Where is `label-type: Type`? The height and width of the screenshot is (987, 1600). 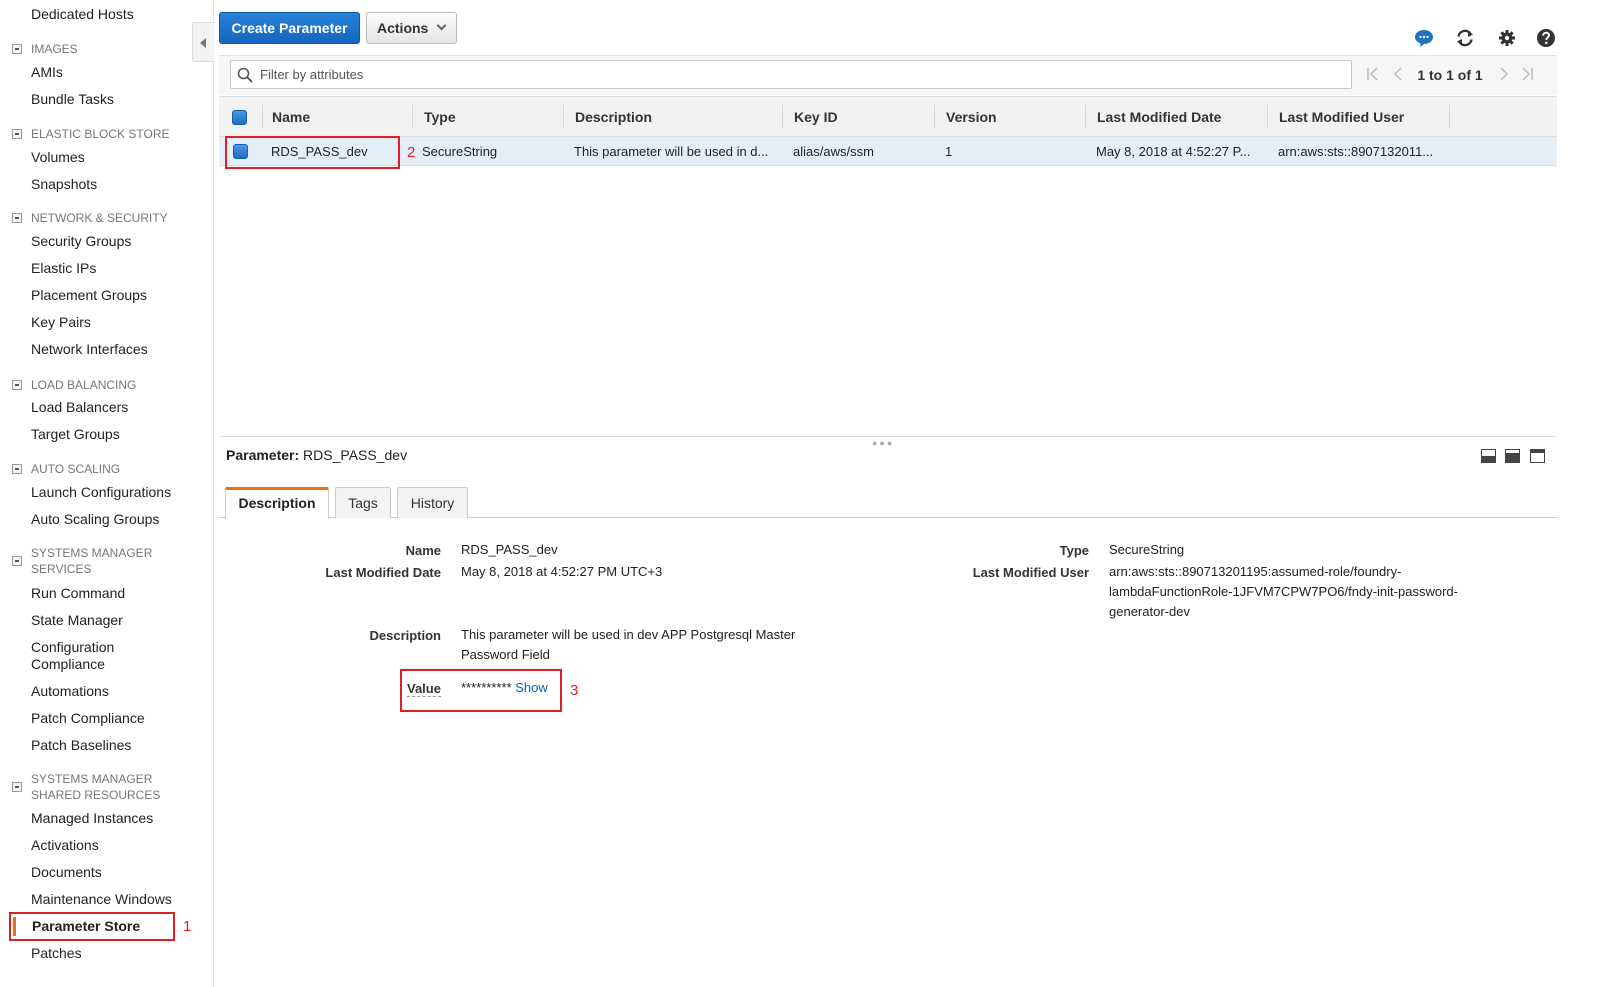
label-type: Type is located at coordinates (1074, 550).